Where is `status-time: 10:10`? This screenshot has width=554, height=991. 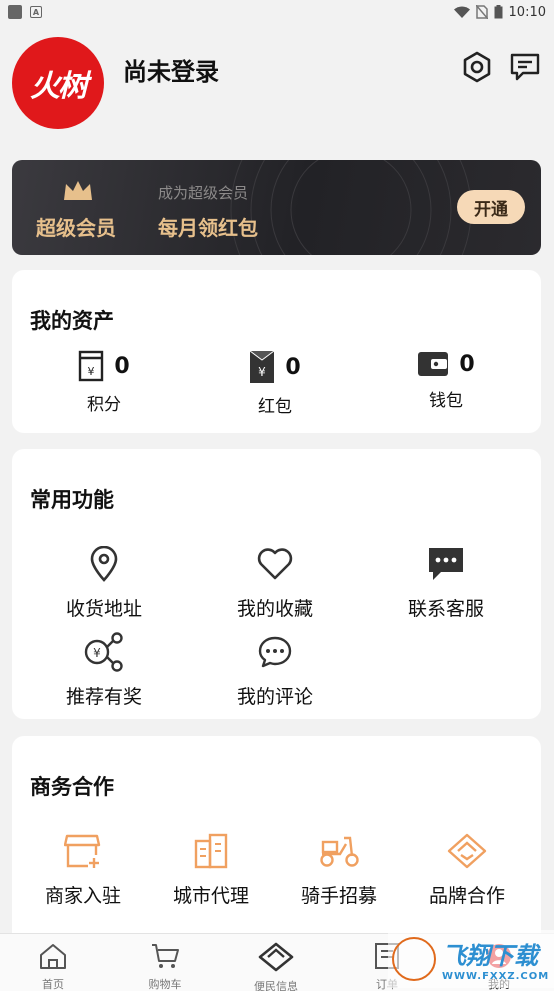
status-time: 10:10 is located at coordinates (527, 12).